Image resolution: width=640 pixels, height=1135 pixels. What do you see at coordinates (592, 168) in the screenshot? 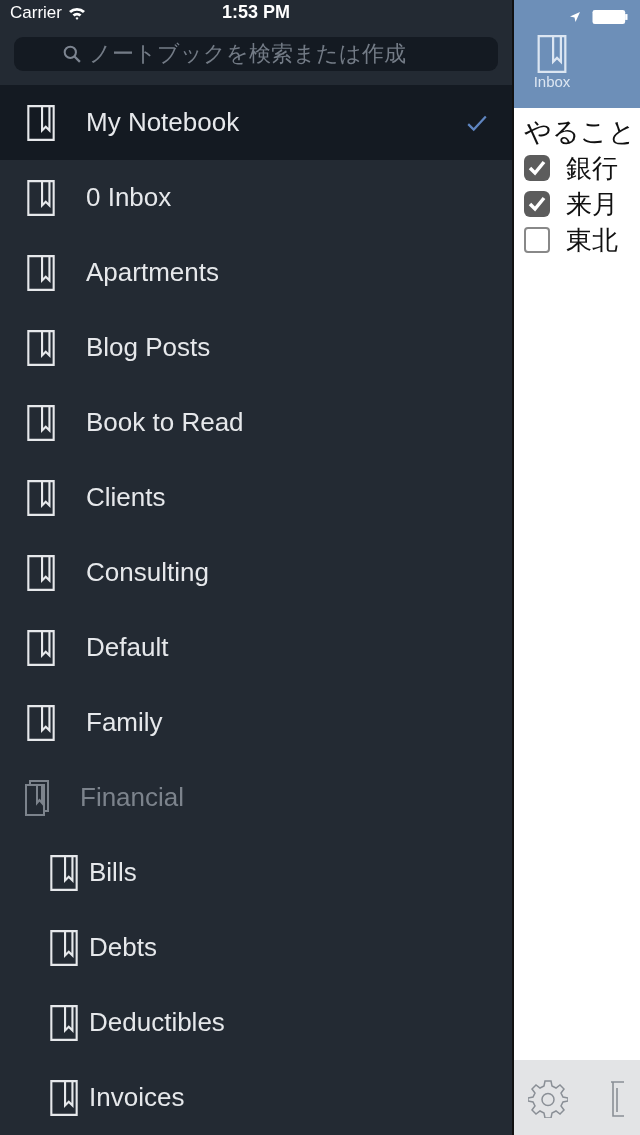
I see `todo-text: 銀行` at bounding box center [592, 168].